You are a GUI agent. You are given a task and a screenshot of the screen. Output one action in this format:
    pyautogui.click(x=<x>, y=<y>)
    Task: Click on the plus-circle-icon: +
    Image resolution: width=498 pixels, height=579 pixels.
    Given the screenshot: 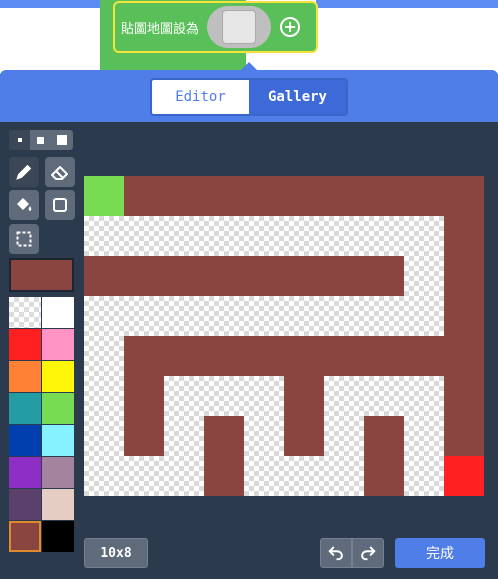 What is the action you would take?
    pyautogui.click(x=290, y=27)
    